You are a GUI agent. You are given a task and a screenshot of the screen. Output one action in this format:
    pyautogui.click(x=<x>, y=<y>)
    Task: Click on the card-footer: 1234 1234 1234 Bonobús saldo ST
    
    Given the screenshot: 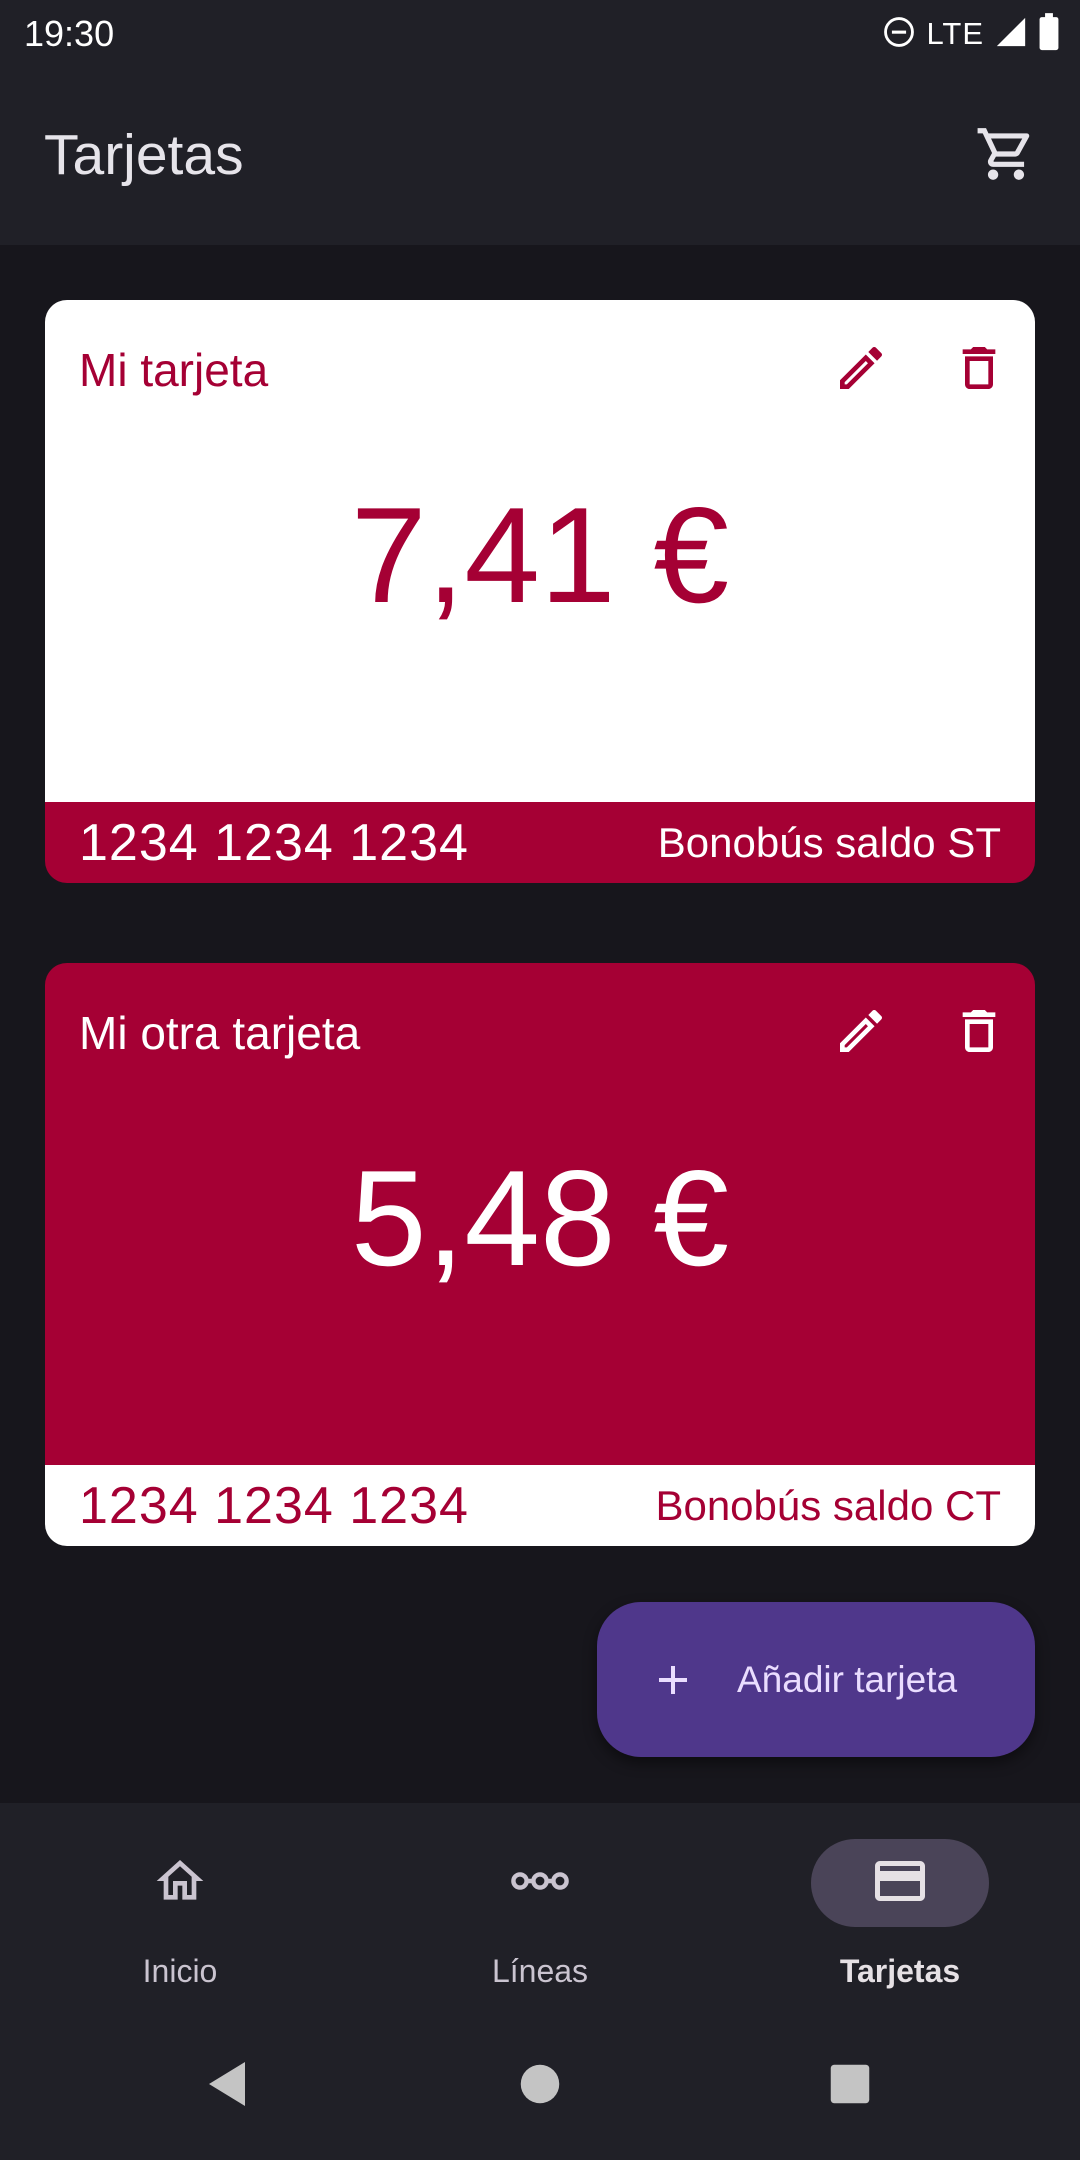 What is the action you would take?
    pyautogui.click(x=540, y=842)
    